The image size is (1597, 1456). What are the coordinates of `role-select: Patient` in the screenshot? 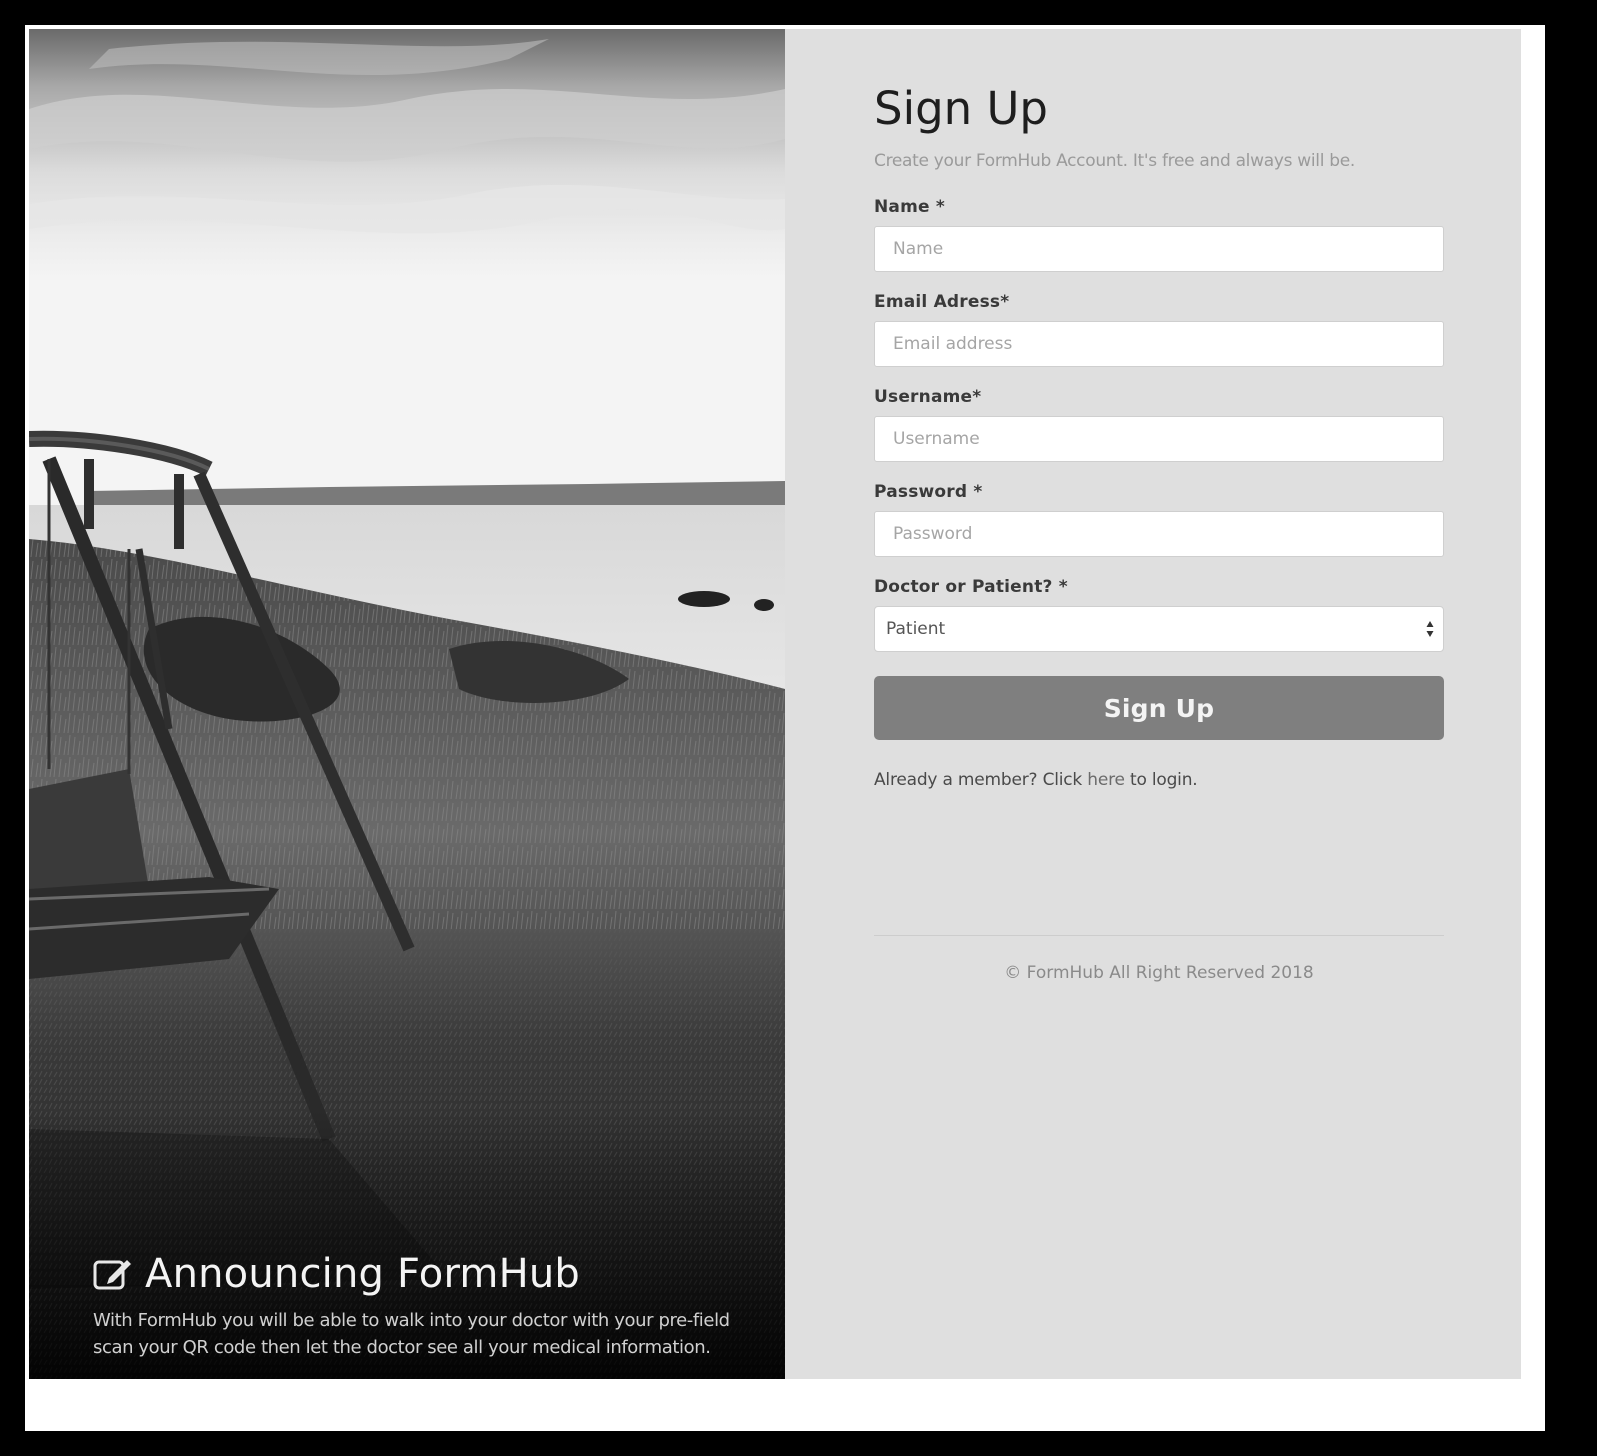 It's located at (1159, 629).